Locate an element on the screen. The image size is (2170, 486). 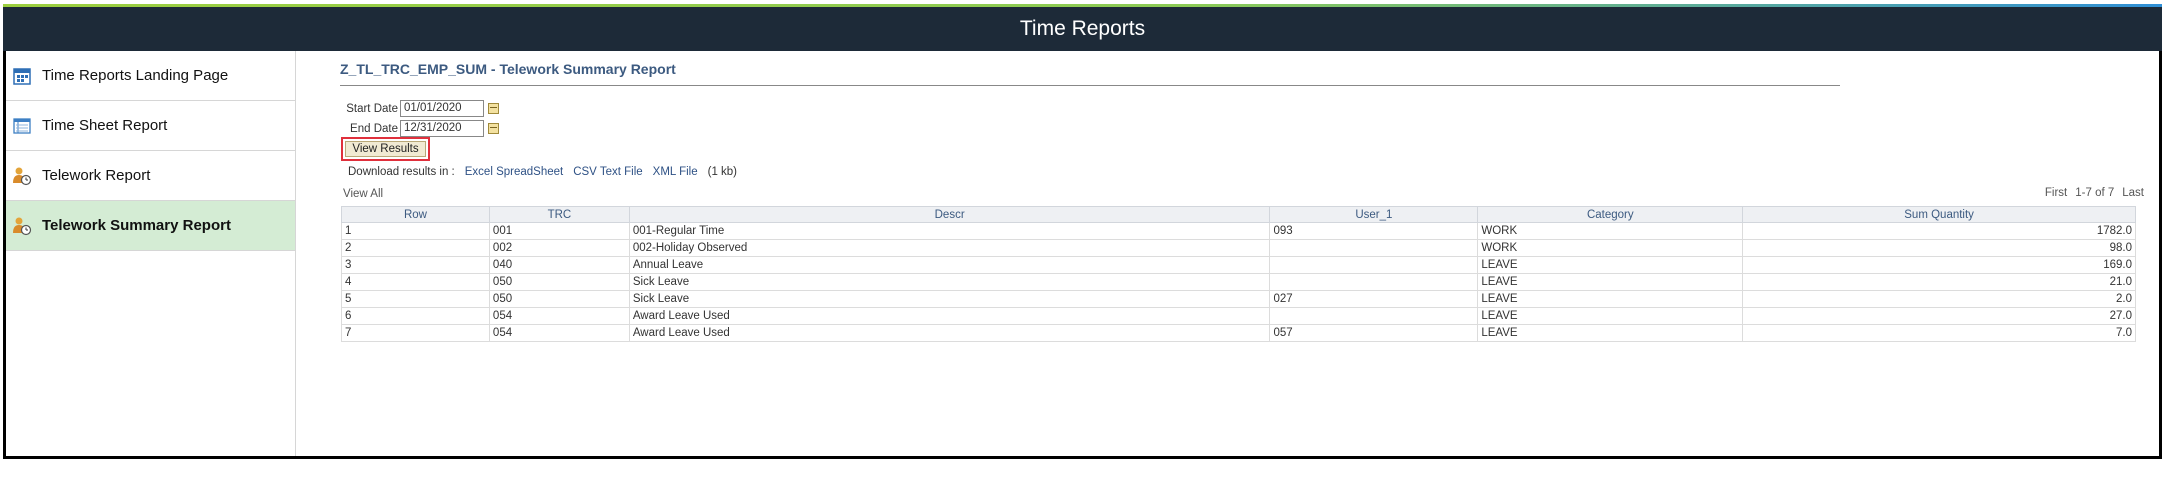
sidebar-item-label: Telework Report is located at coordinates (96, 175).